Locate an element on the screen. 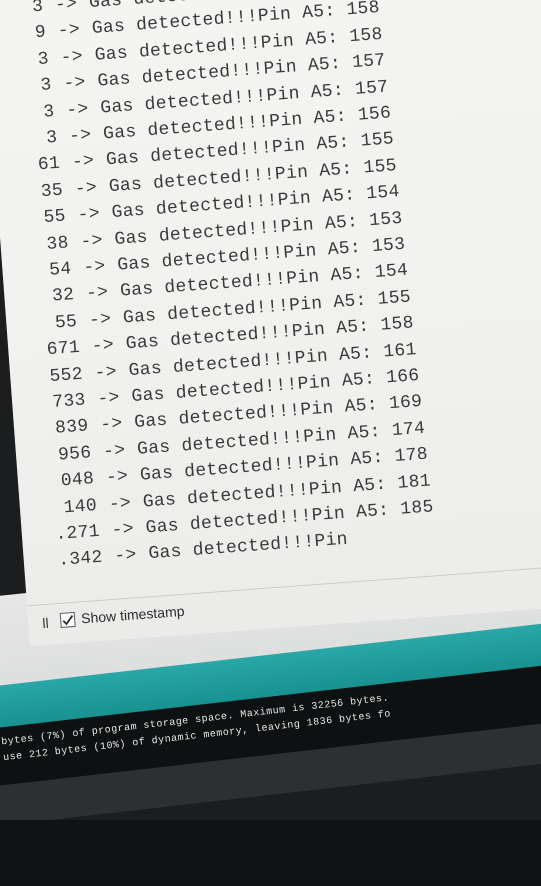 The image size is (541, 886). log-timestamp: .271 is located at coordinates (77, 533).